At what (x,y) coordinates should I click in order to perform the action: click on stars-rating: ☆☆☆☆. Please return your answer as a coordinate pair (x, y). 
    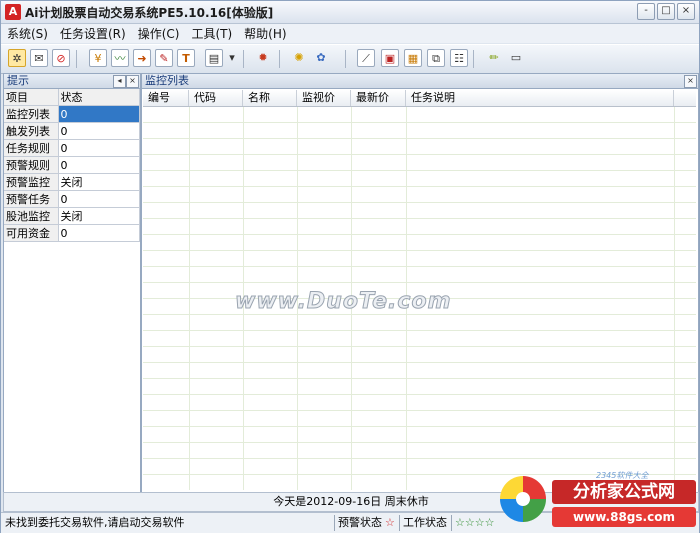
    Looking at the image, I should click on (475, 522).